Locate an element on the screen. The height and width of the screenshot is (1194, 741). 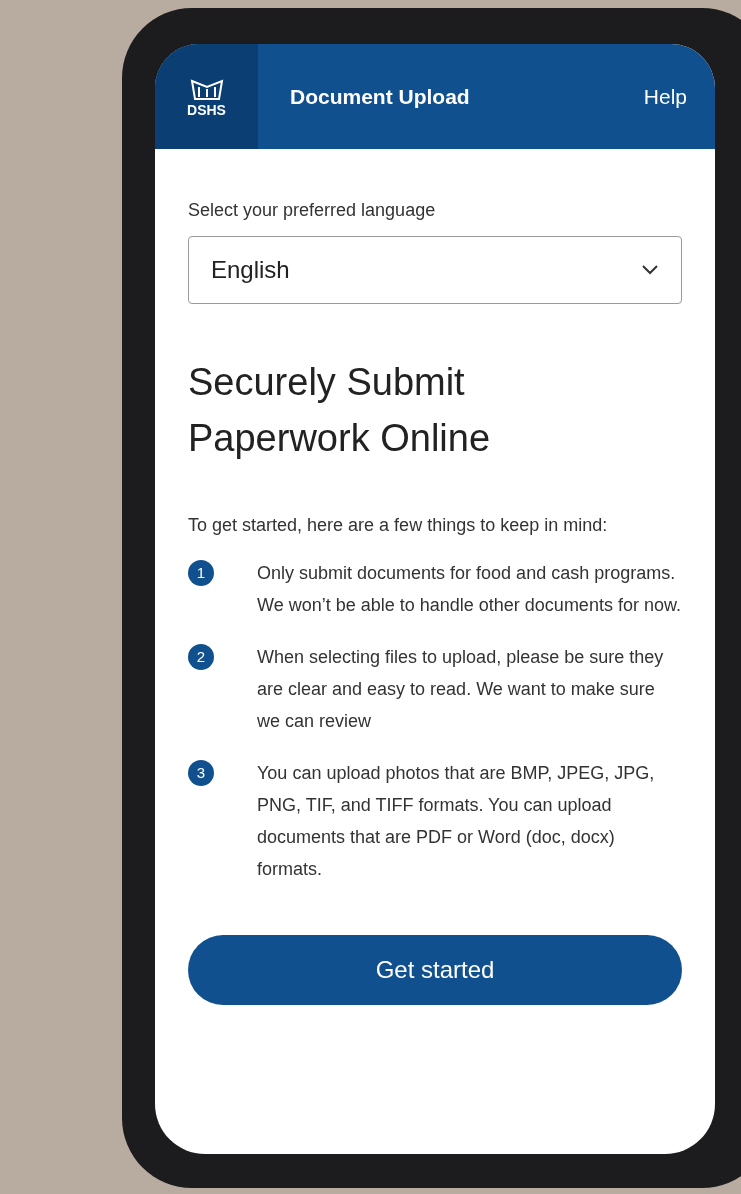
page-heading: Securely Submit Paperwork Online is located at coordinates (340, 410).